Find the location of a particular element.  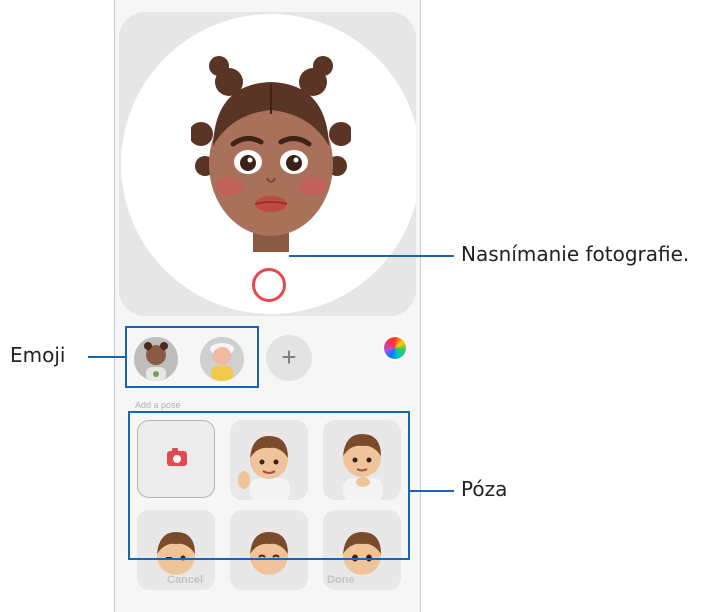

done-button: Done is located at coordinates (341, 580).